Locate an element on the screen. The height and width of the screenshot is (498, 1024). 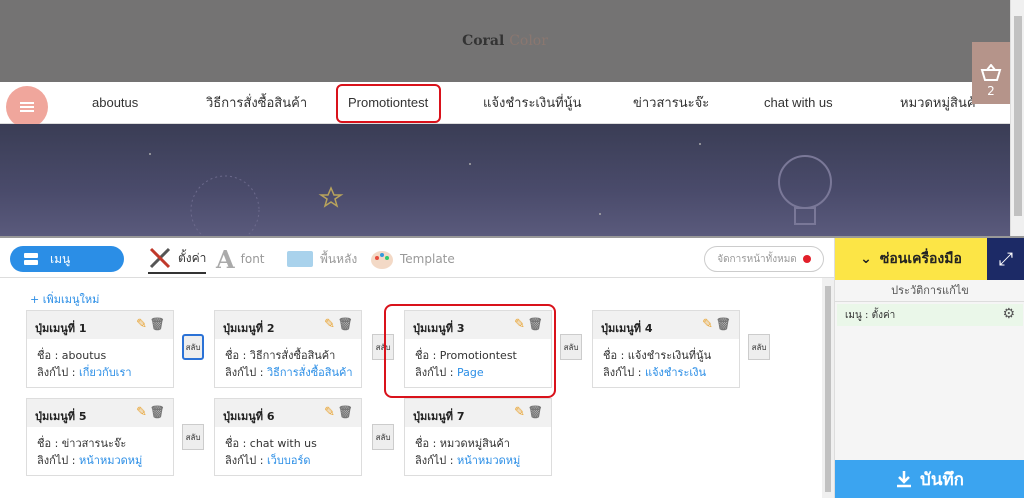
menu-card-header: ปุ่มเมนูที่ 6 ✎ 🗑 is located at coordinates (288, 413).